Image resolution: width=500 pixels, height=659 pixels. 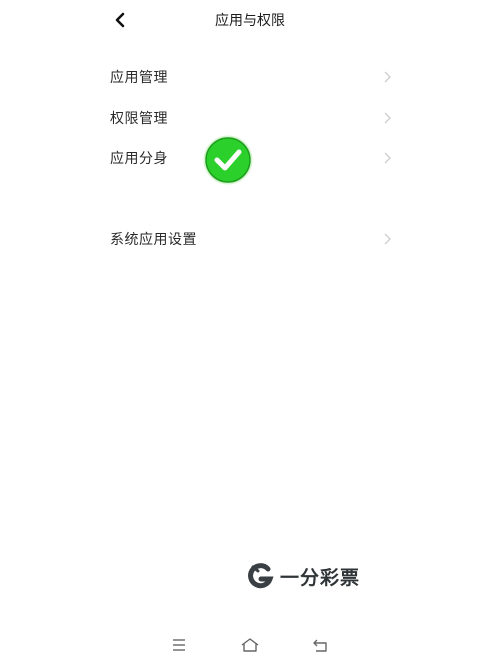 I want to click on list-item-label: 权限管理, so click(x=139, y=119).